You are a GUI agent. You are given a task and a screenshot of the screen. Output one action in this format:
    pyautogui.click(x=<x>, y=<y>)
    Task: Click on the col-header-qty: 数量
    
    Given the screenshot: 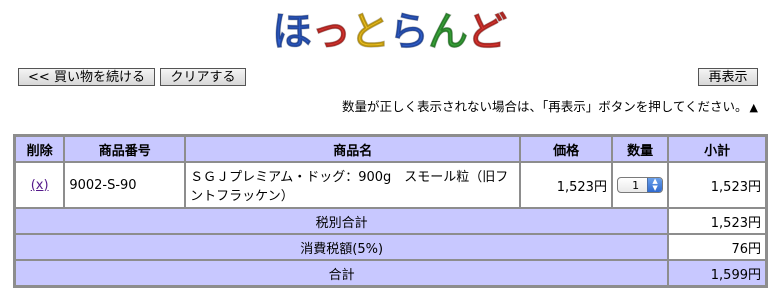 What is the action you would take?
    pyautogui.click(x=640, y=149)
    